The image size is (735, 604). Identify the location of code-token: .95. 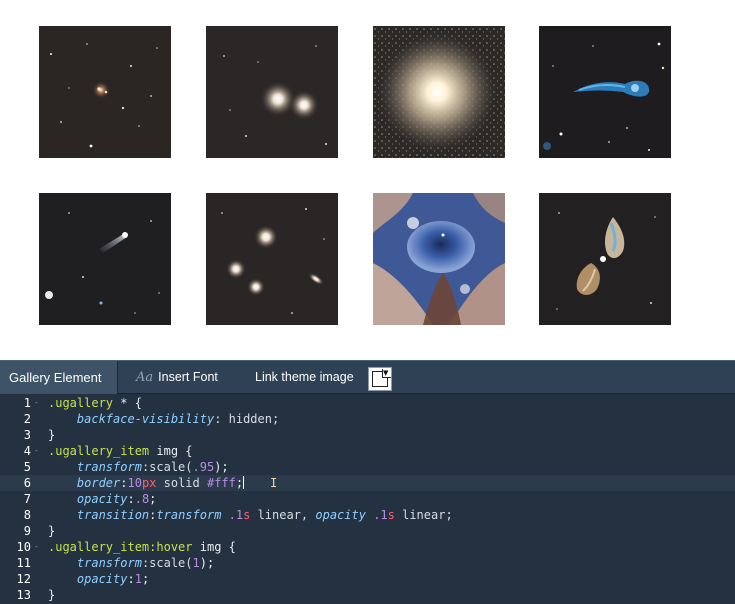
(203, 467).